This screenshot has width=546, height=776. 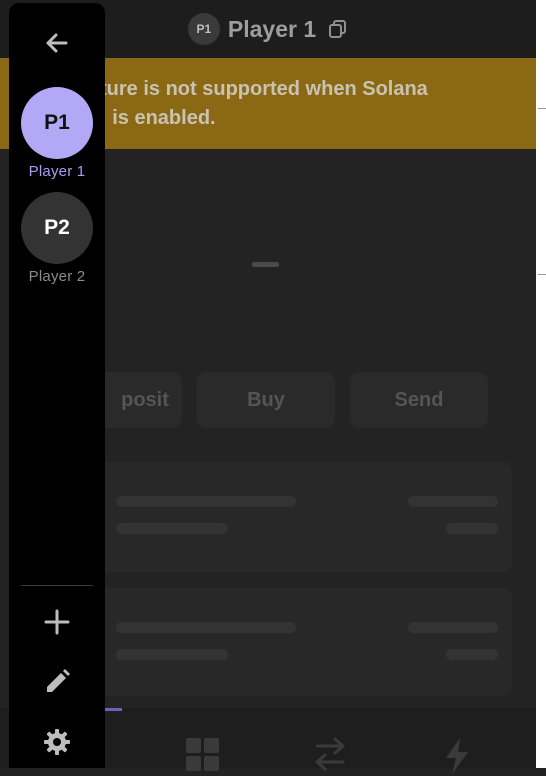 What do you see at coordinates (57, 171) in the screenshot?
I see `player-label: Player 1` at bounding box center [57, 171].